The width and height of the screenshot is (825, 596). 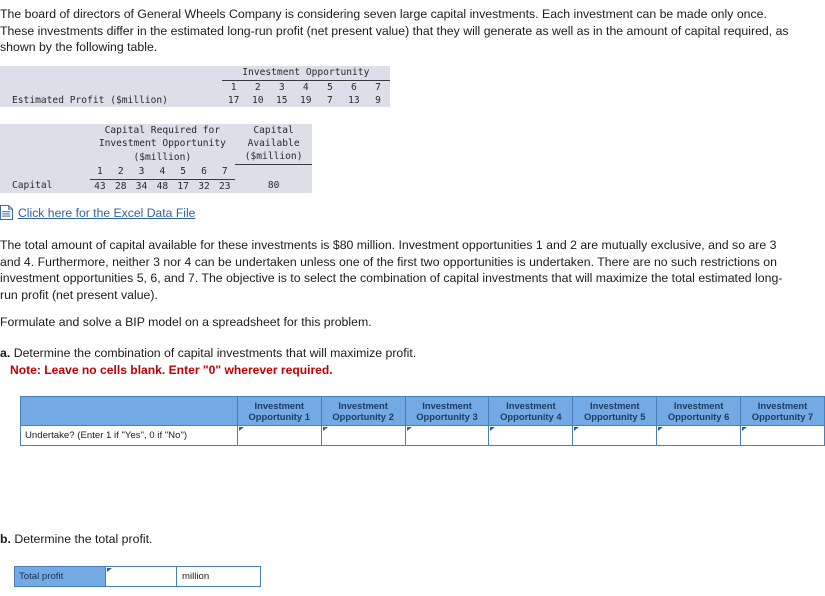 I want to click on capital-col-7: 7, so click(x=225, y=172).